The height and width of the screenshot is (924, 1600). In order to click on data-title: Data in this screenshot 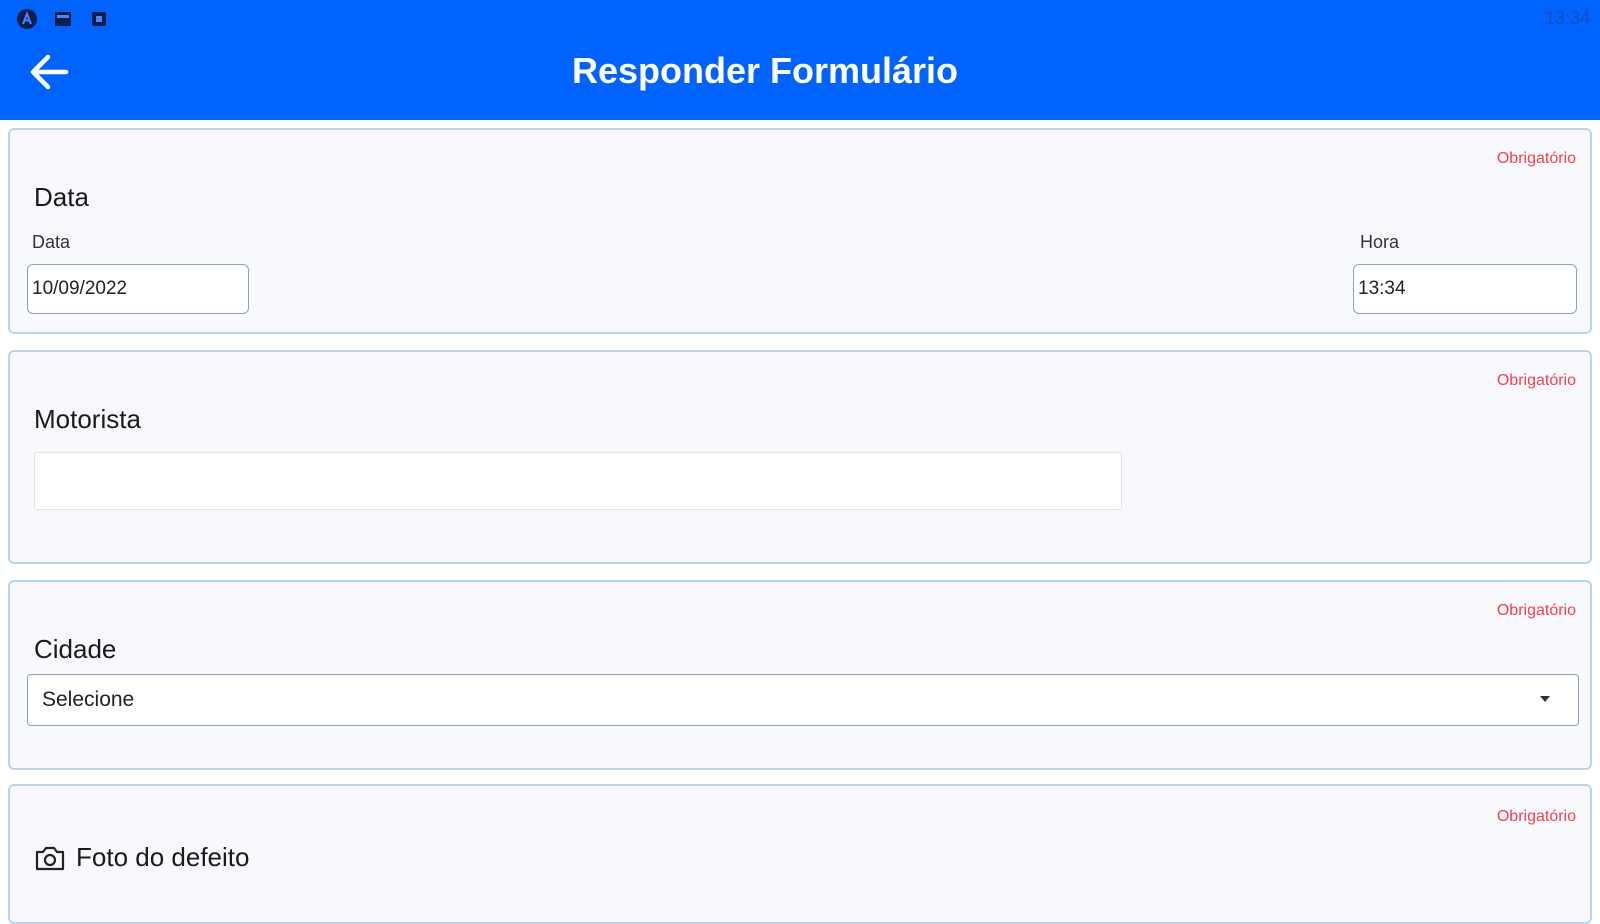, I will do `click(61, 197)`.